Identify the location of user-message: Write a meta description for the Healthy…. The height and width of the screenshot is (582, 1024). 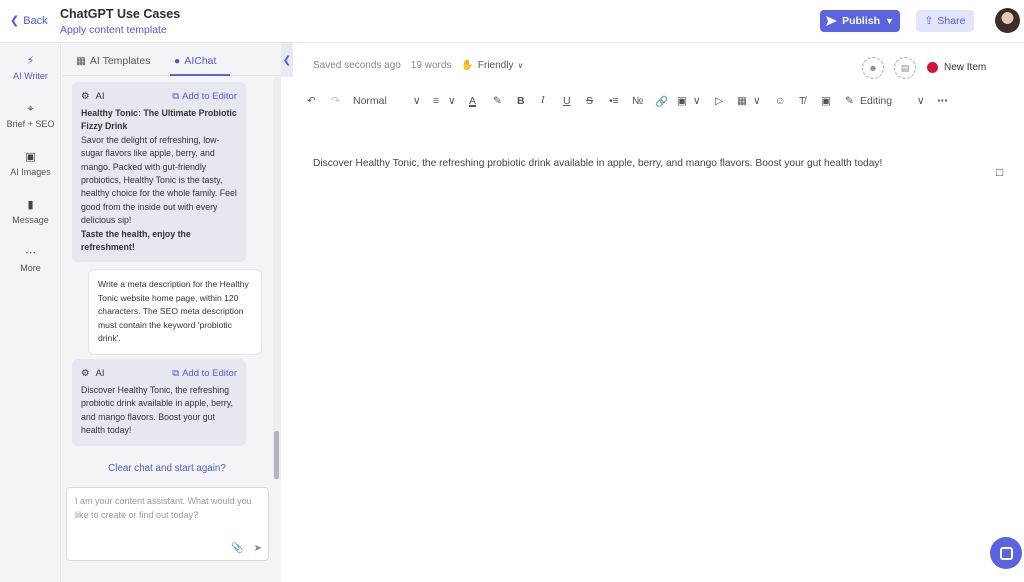
(175, 312).